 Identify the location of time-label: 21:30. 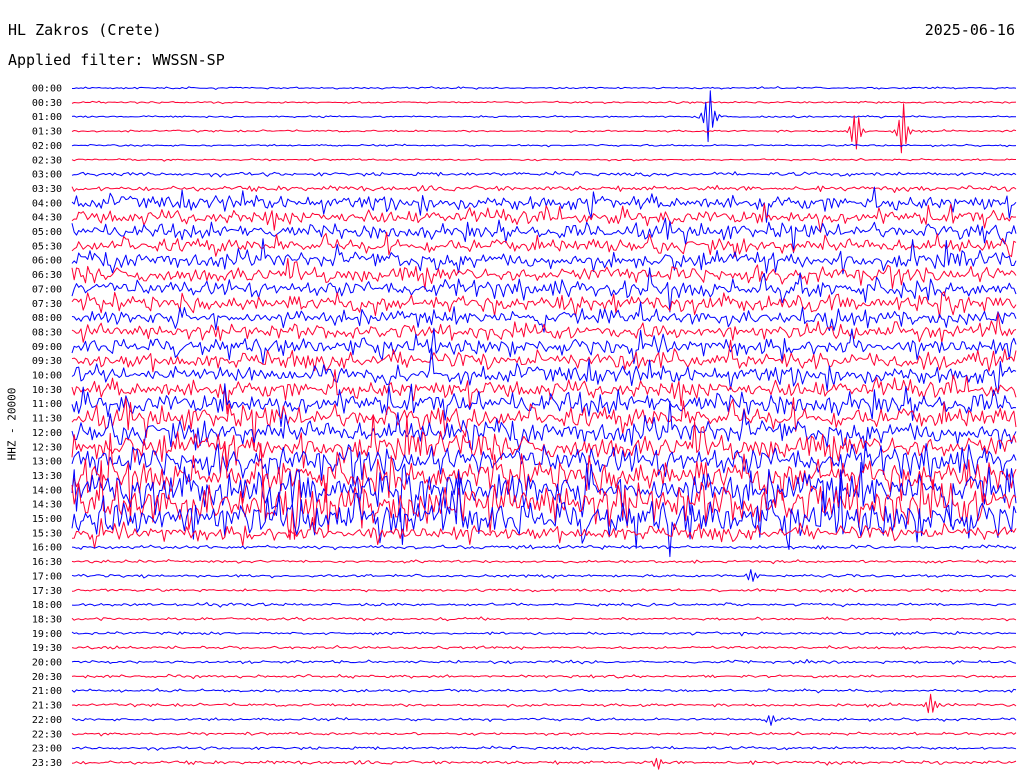
(47, 706).